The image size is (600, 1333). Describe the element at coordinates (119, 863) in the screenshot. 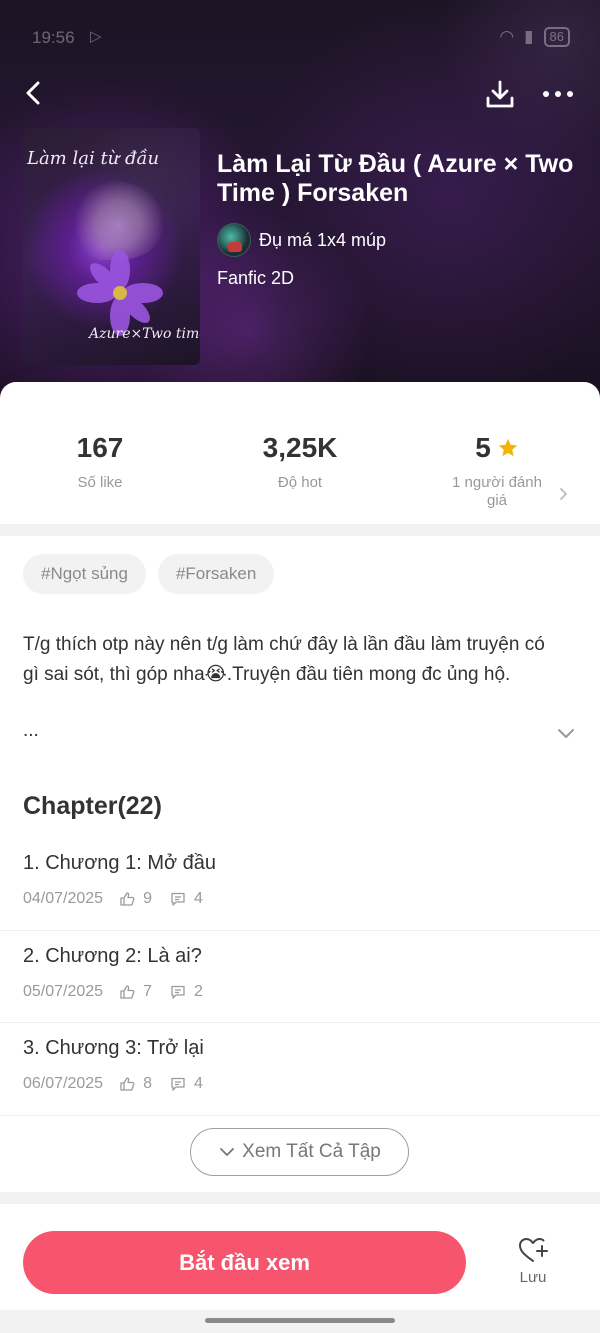

I see `chapter-title: 1. Chương 1: Mở đầu` at that location.